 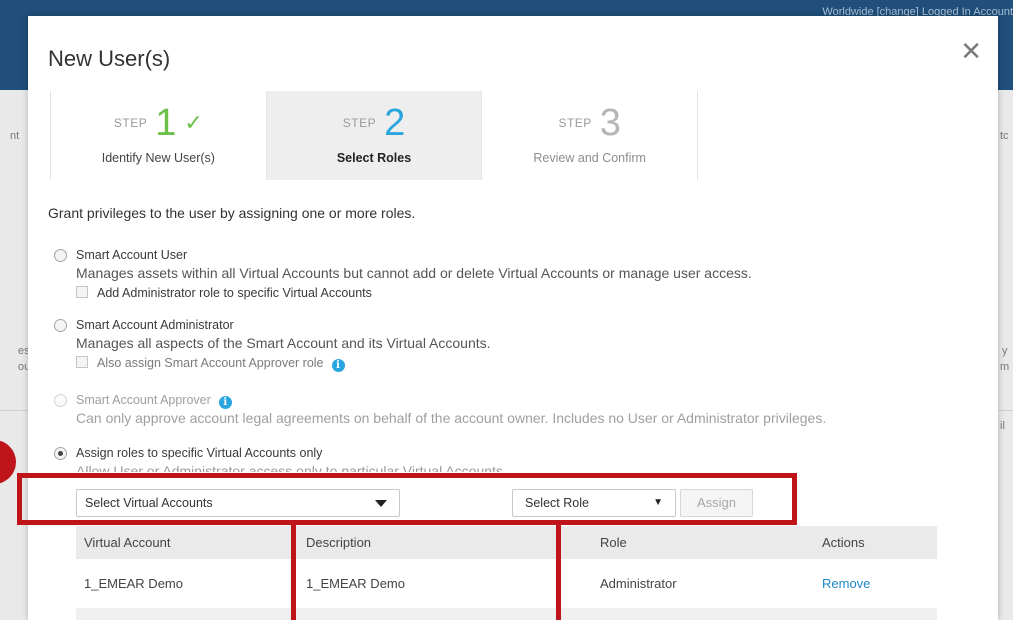 What do you see at coordinates (610, 123) in the screenshot?
I see `step-number: 3` at bounding box center [610, 123].